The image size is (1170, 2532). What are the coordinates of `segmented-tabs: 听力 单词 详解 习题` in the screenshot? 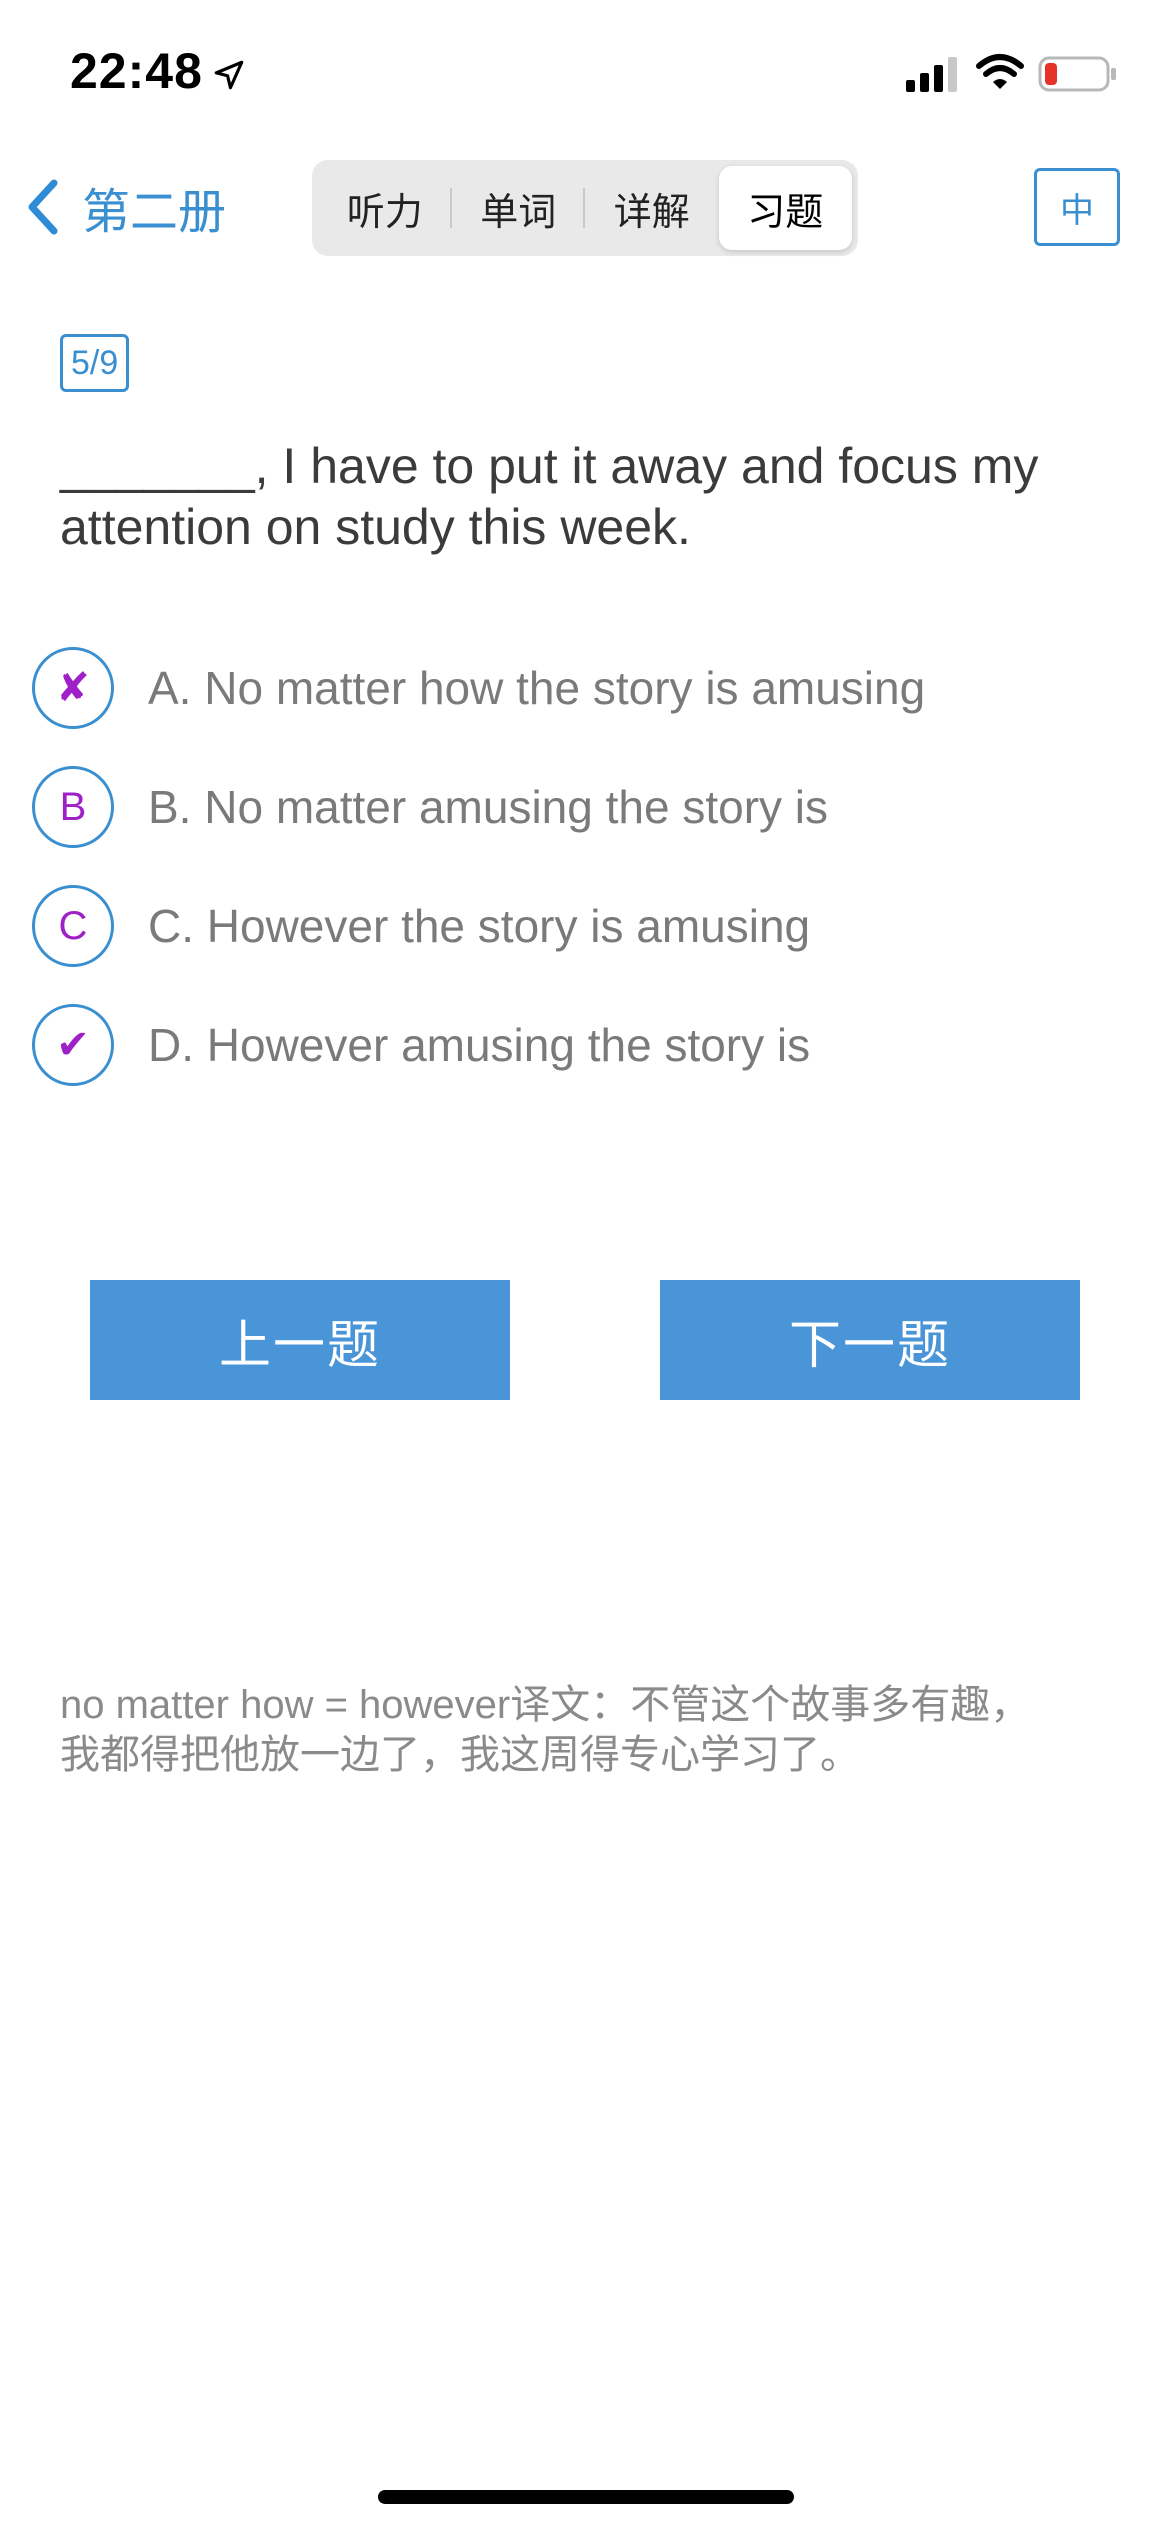 It's located at (585, 208).